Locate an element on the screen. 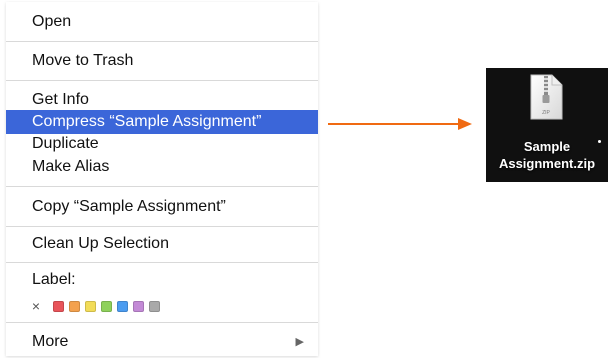  menu-item-label: Label: is located at coordinates (54, 279).